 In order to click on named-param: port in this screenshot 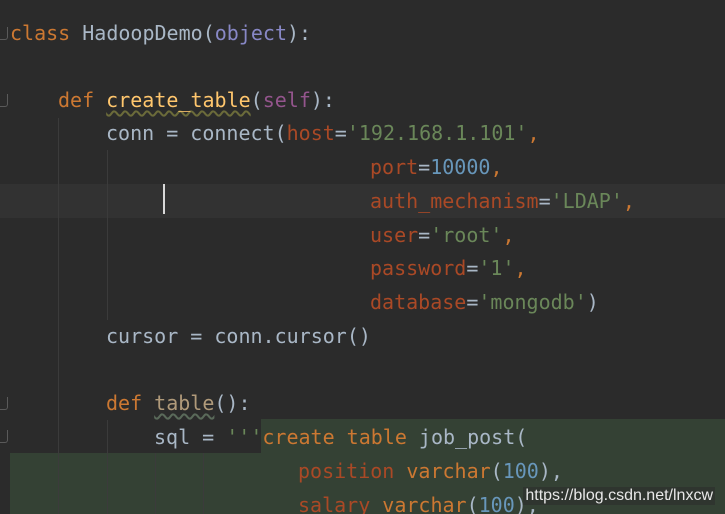, I will do `click(394, 167)`.